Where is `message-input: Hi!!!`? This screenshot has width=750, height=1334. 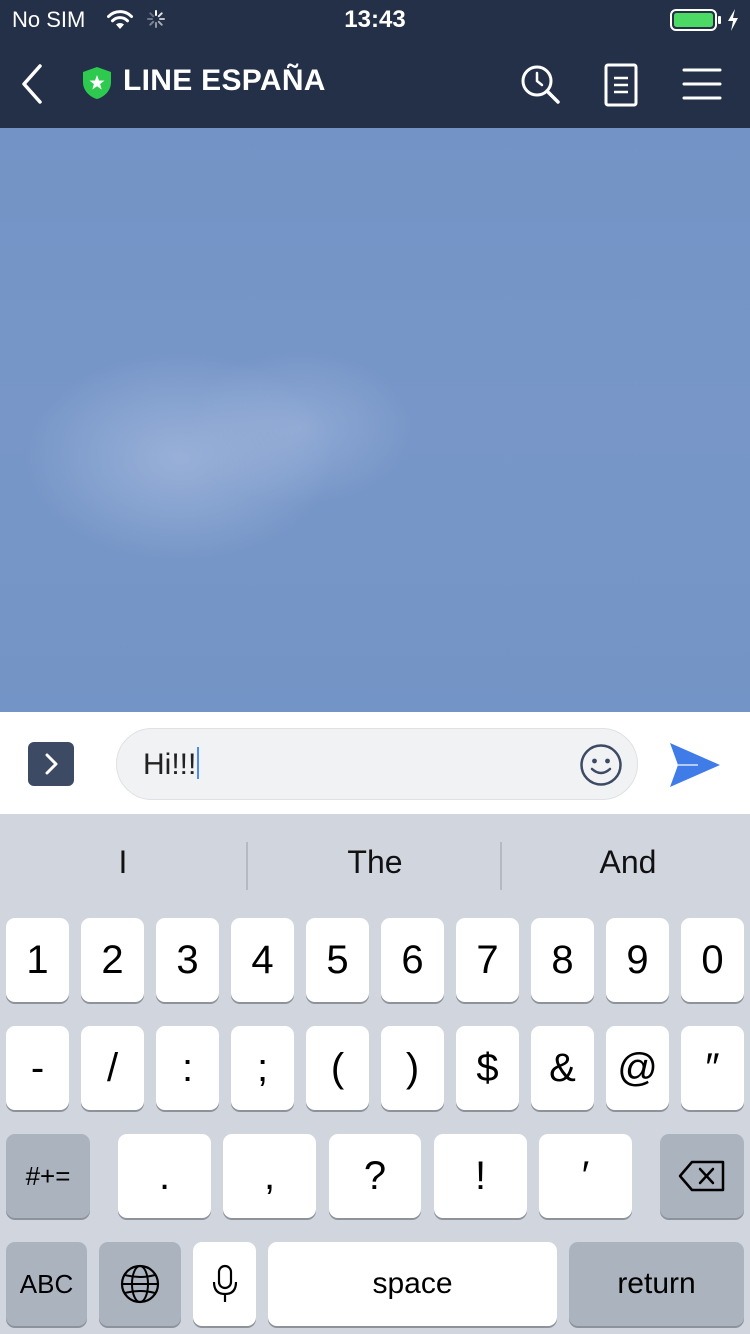
message-input: Hi!!! is located at coordinates (377, 764).